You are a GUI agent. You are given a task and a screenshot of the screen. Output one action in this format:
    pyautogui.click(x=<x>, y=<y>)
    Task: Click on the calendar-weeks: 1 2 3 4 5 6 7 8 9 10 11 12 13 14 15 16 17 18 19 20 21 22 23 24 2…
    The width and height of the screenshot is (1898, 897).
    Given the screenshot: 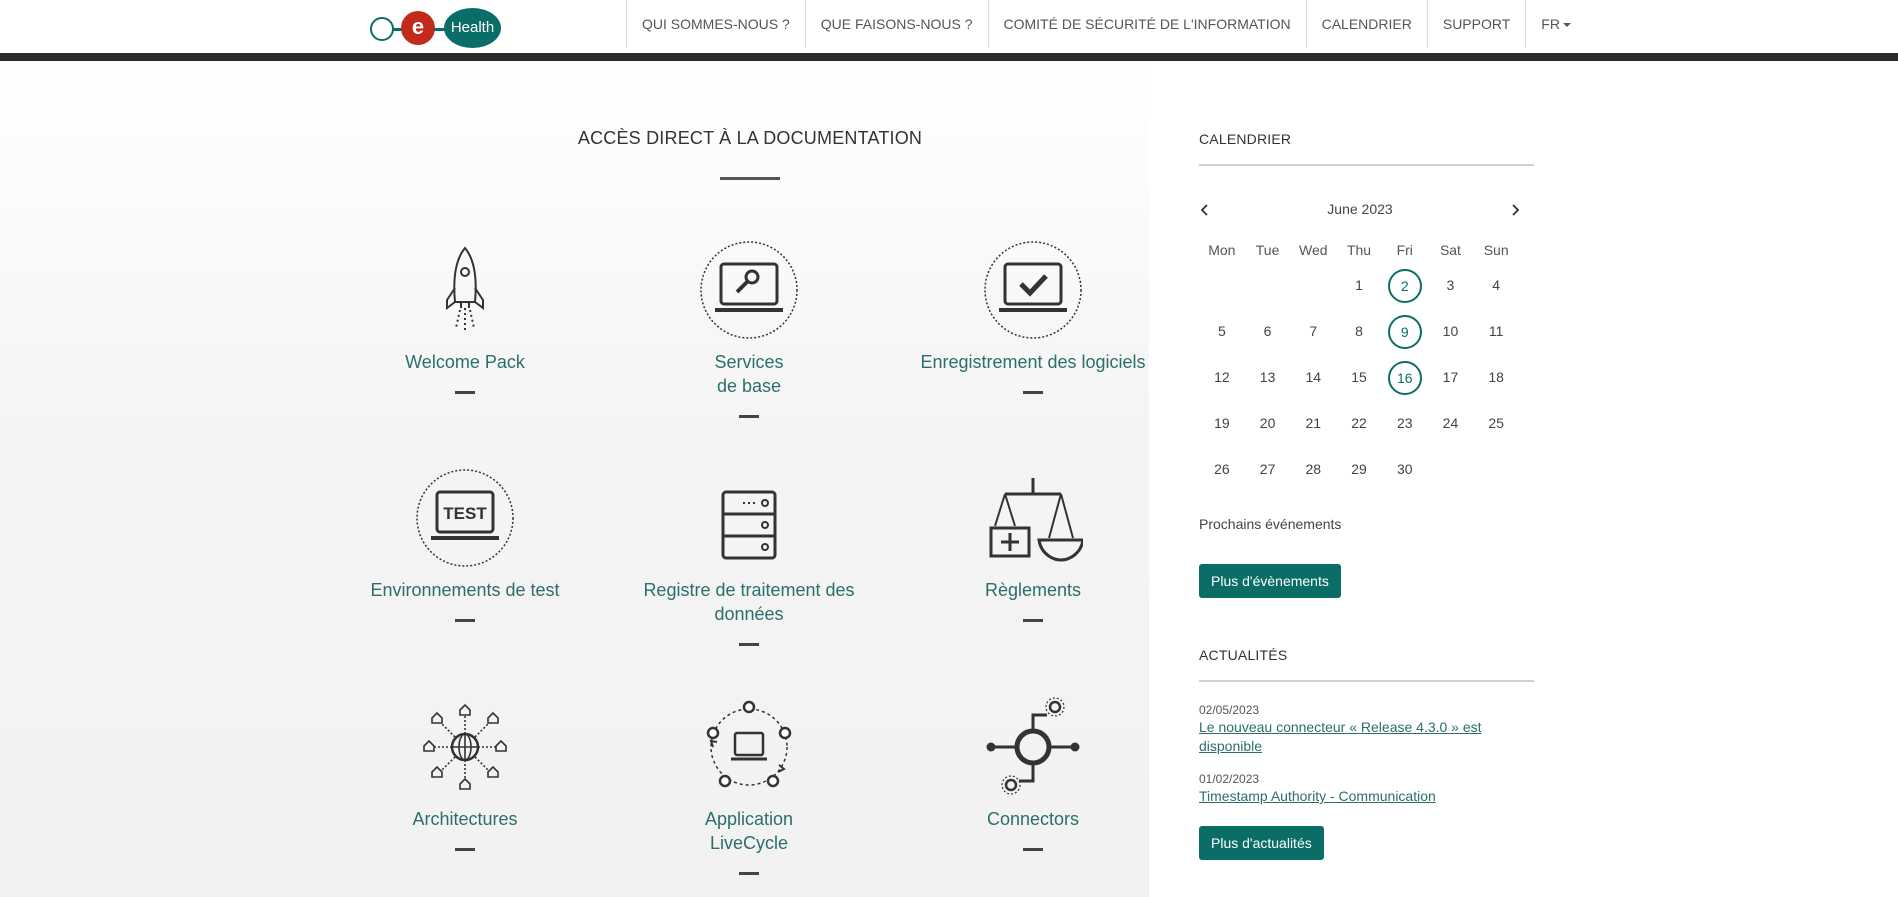 What is the action you would take?
    pyautogui.click(x=1359, y=377)
    